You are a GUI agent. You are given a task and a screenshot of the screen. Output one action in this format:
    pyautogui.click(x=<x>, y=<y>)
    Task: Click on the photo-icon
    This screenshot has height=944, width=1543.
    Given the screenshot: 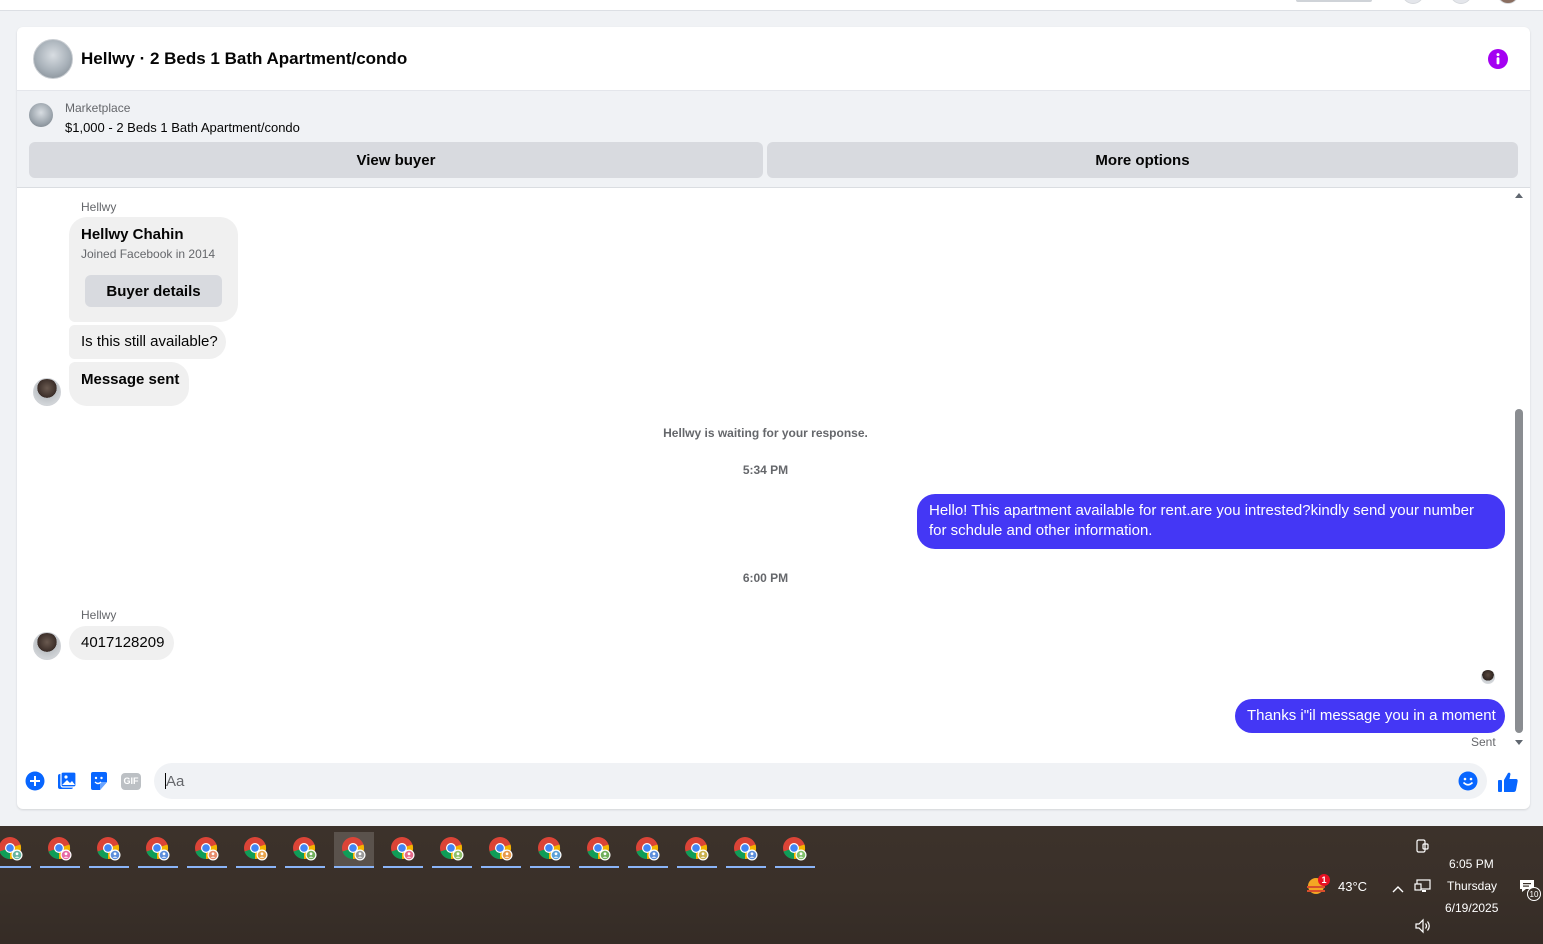 What is the action you would take?
    pyautogui.click(x=67, y=781)
    